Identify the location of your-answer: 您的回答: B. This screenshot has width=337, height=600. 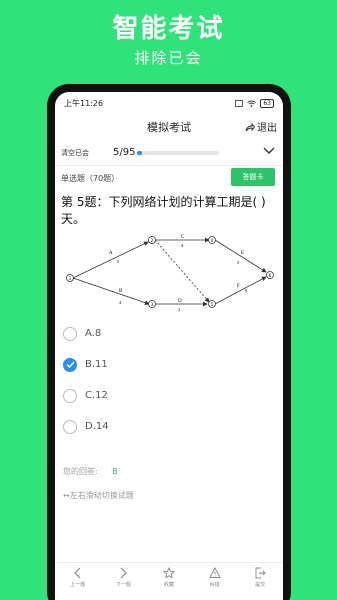
(169, 464).